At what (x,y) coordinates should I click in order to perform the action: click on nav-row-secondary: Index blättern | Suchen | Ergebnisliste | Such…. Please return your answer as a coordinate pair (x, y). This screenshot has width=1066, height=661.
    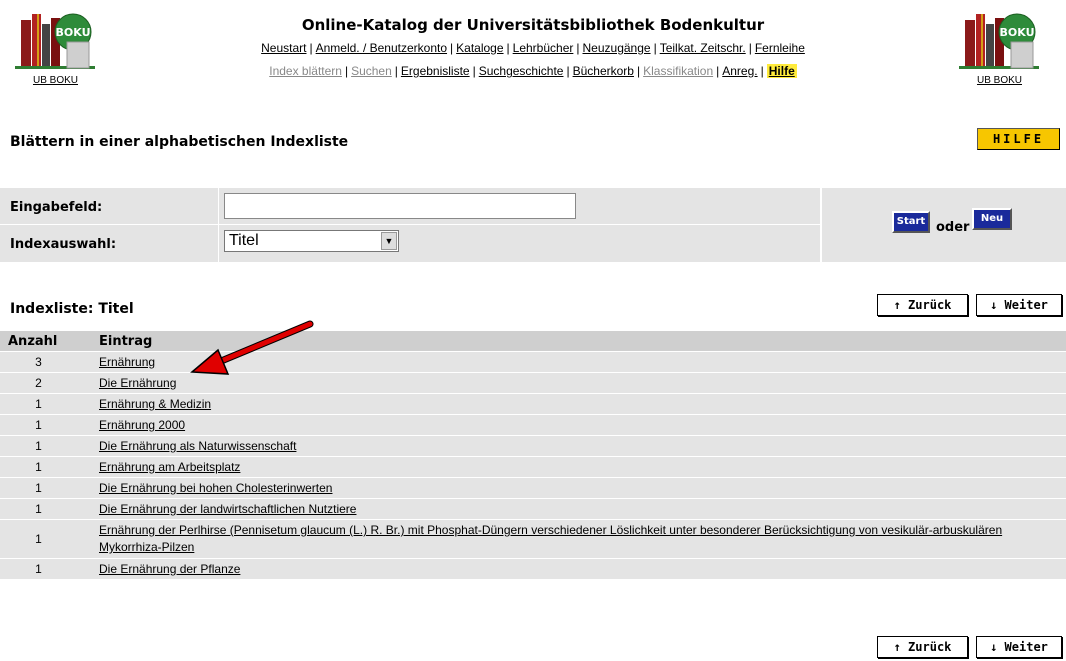
    Looking at the image, I should click on (533, 71).